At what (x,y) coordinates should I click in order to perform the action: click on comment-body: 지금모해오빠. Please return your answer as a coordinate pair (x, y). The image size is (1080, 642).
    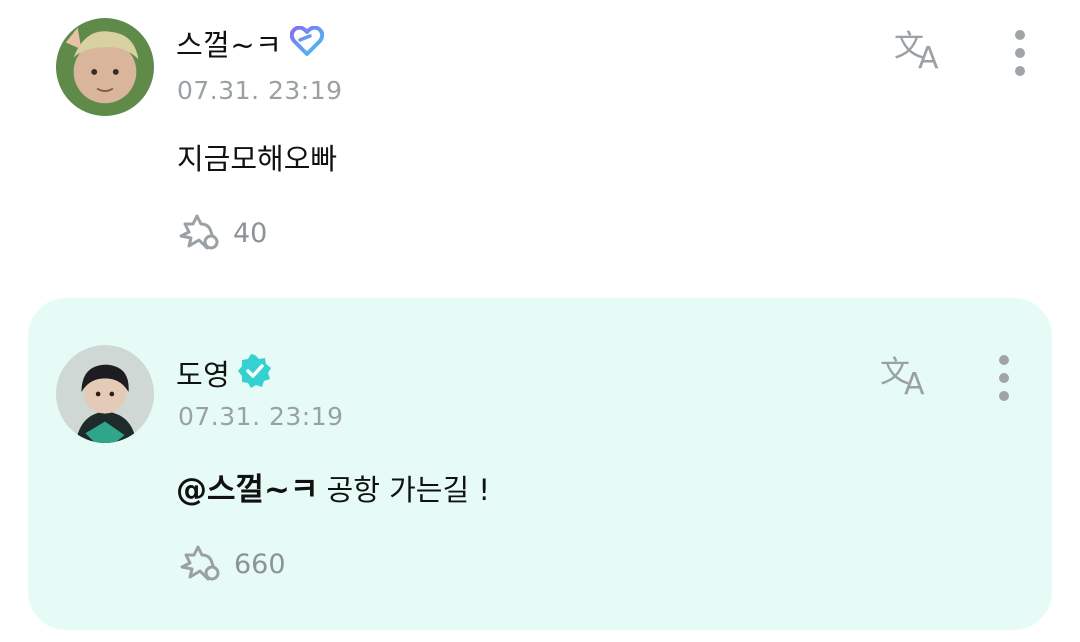
    Looking at the image, I should click on (257, 159).